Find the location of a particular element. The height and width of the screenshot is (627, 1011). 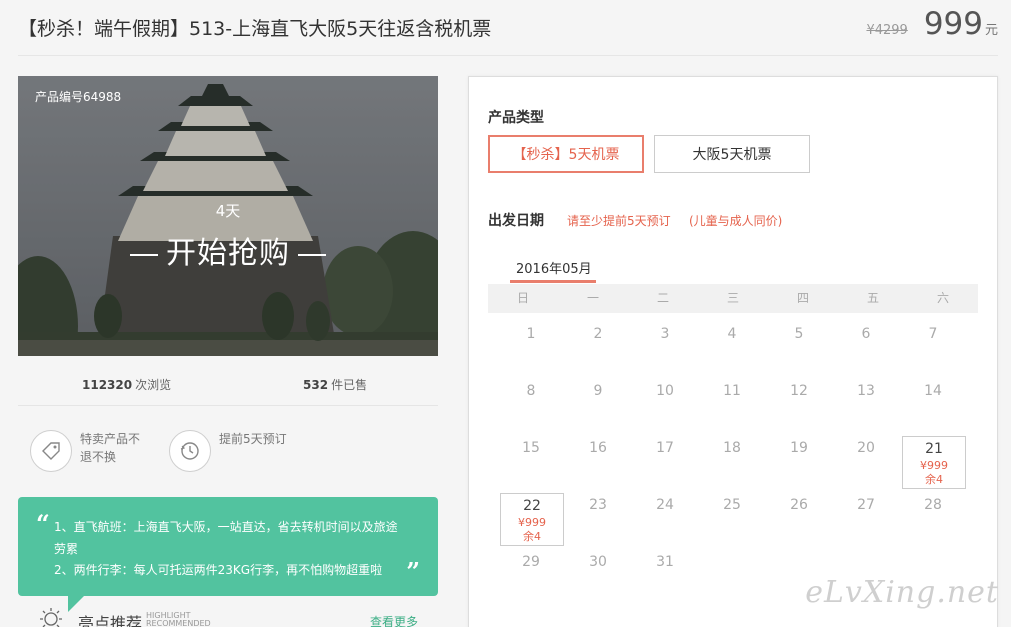

calendar-day: 20 is located at coordinates (866, 448).